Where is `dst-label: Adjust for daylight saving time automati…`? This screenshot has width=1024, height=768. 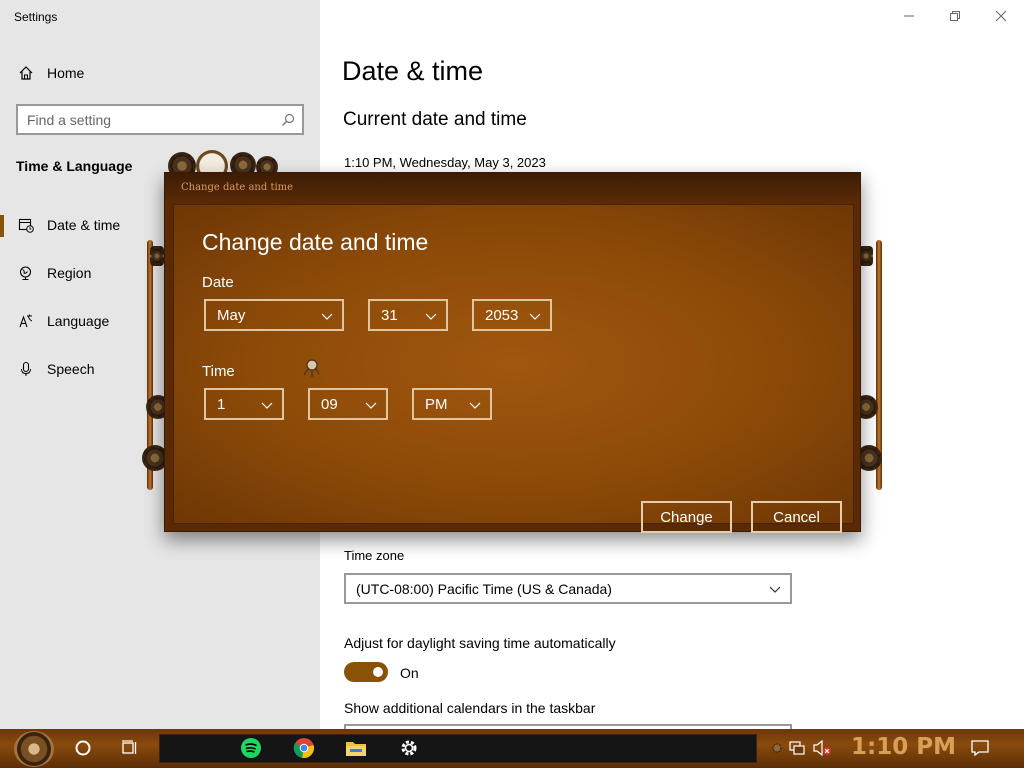 dst-label: Adjust for daylight saving time automati… is located at coordinates (480, 643).